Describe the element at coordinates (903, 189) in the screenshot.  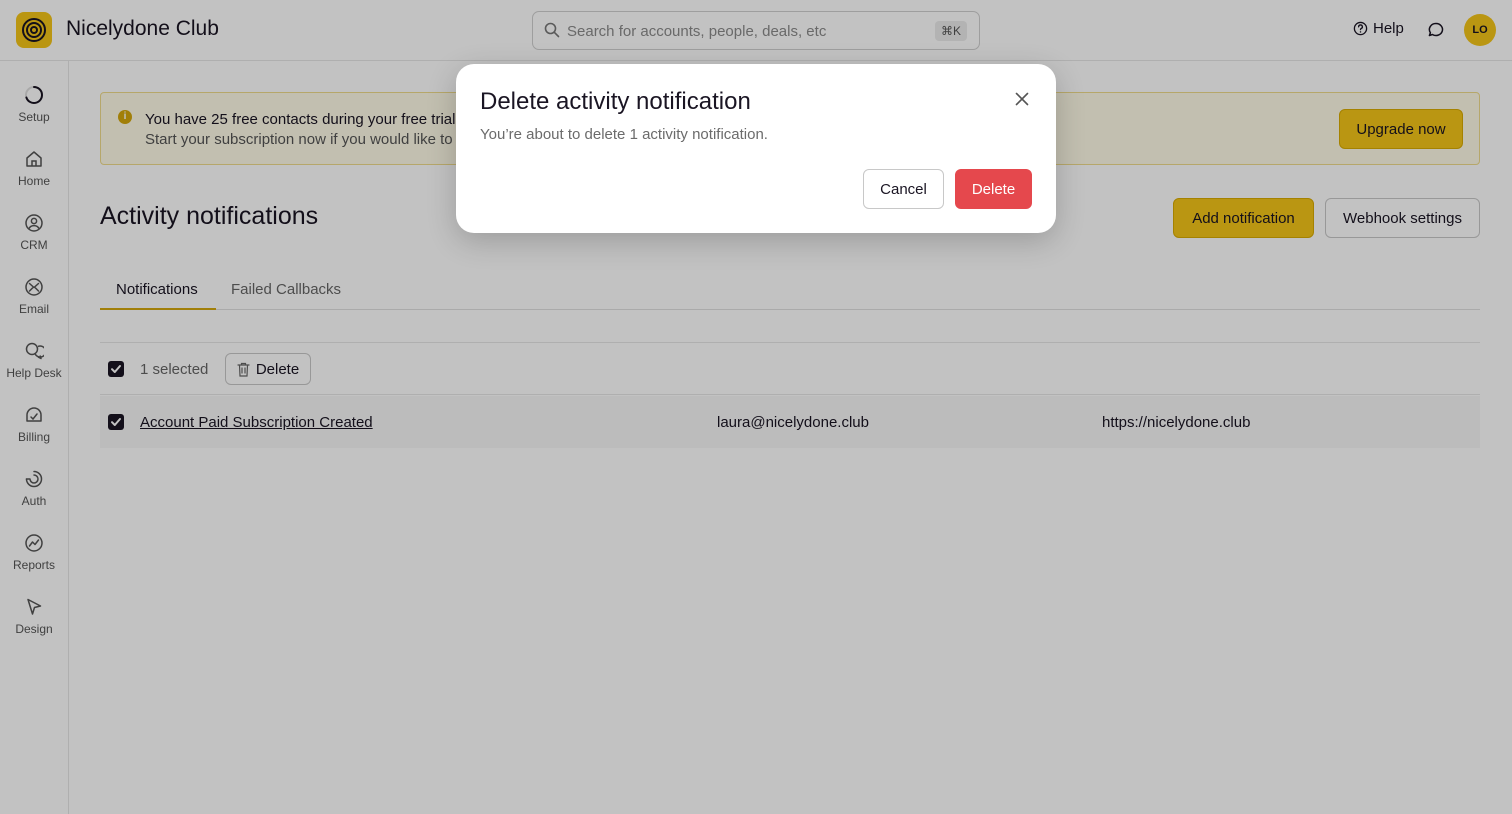
I see `cancel-button: Cancel` at that location.